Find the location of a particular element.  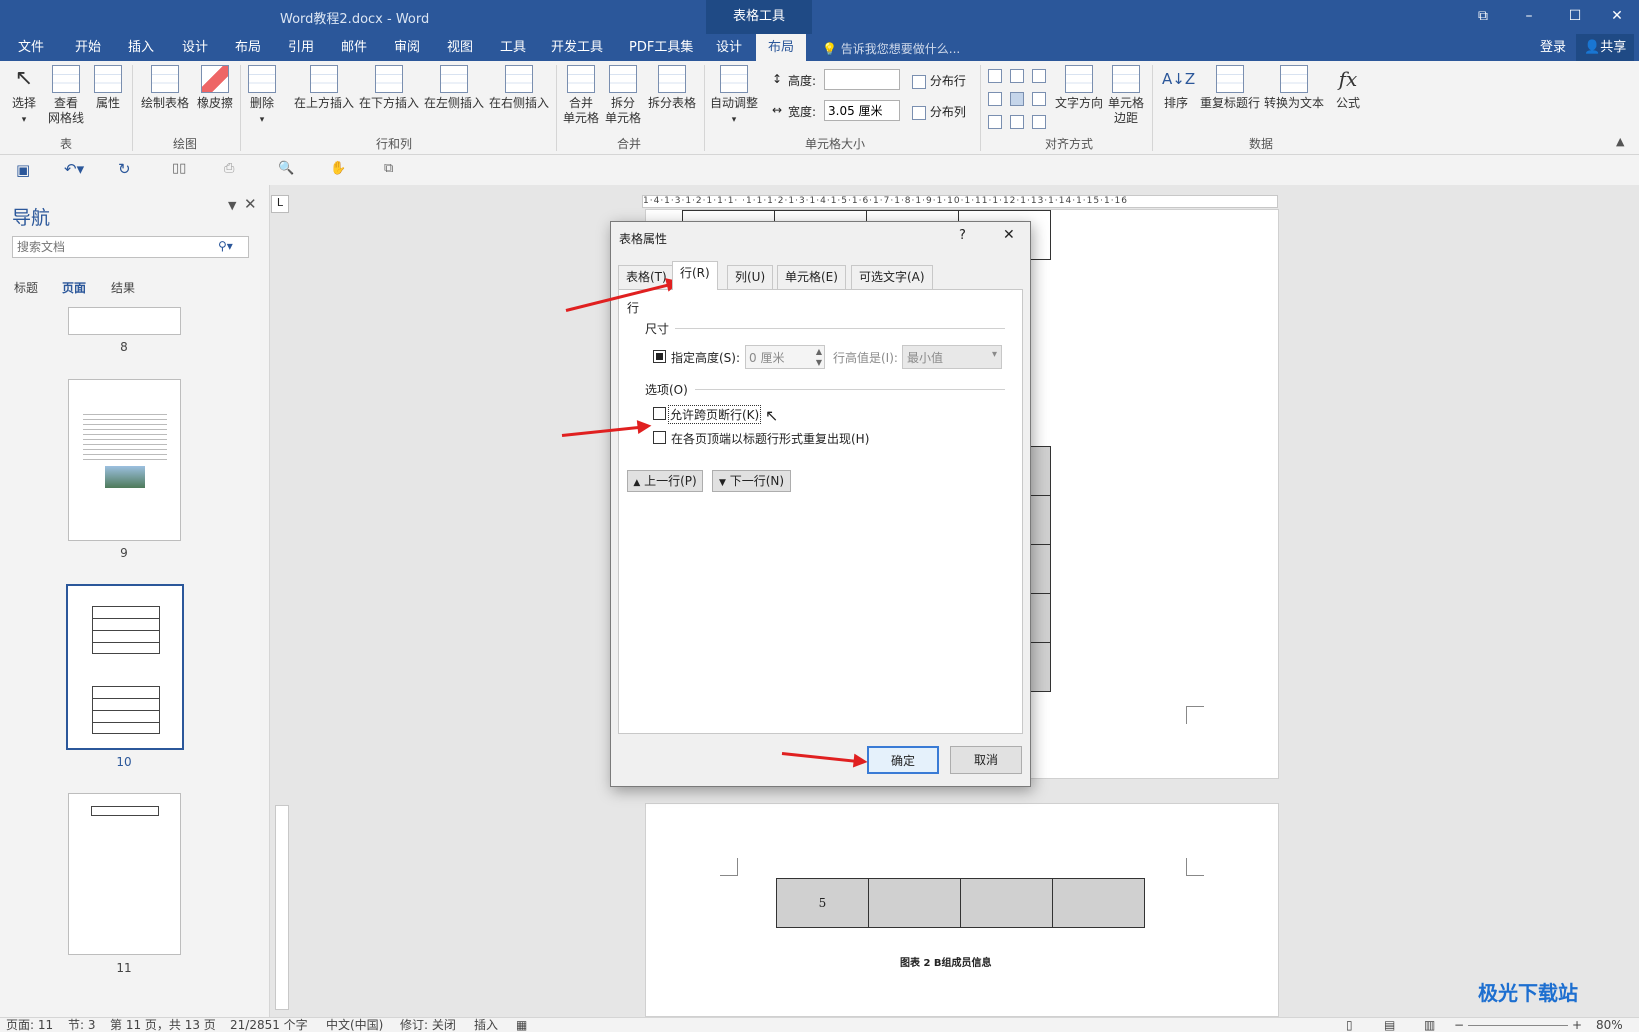

zoom-level: 80% is located at coordinates (1609, 1025).